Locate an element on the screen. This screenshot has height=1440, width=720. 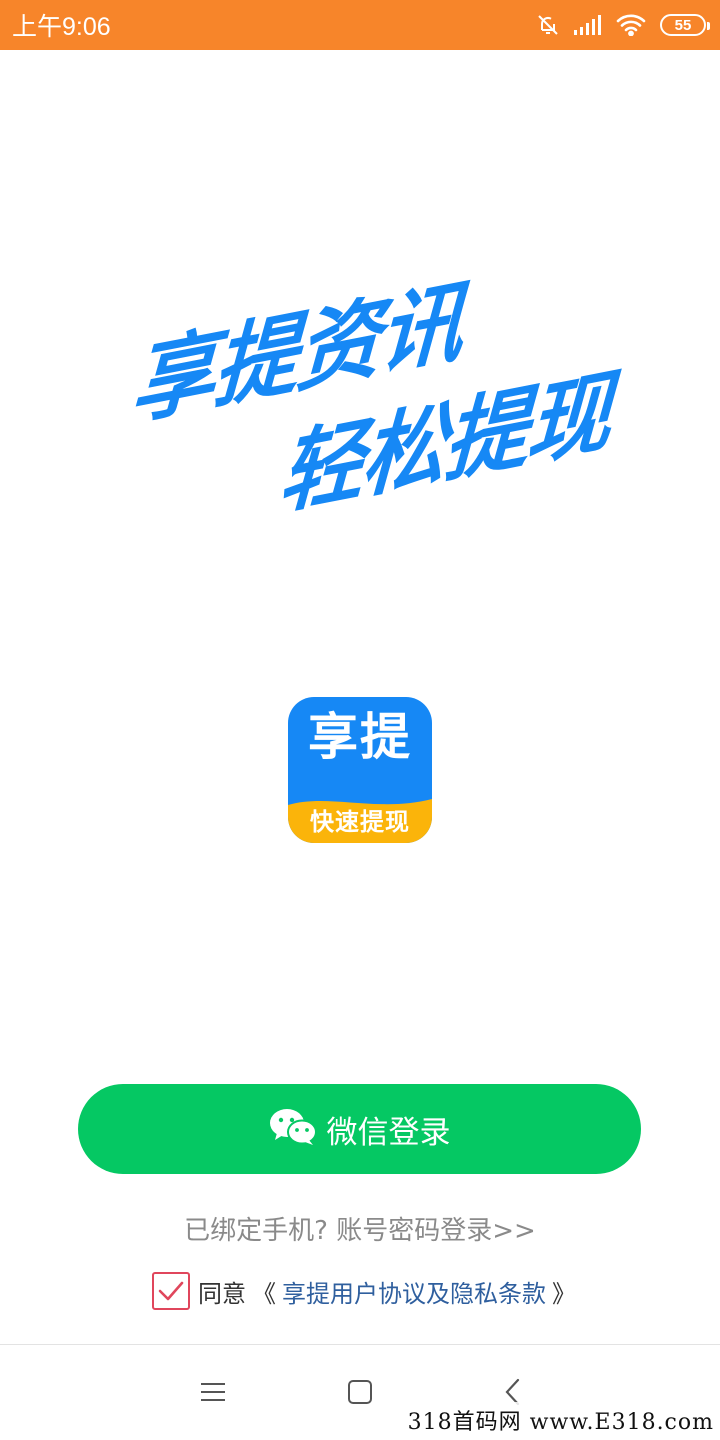
wifi-icon is located at coordinates (631, 25).